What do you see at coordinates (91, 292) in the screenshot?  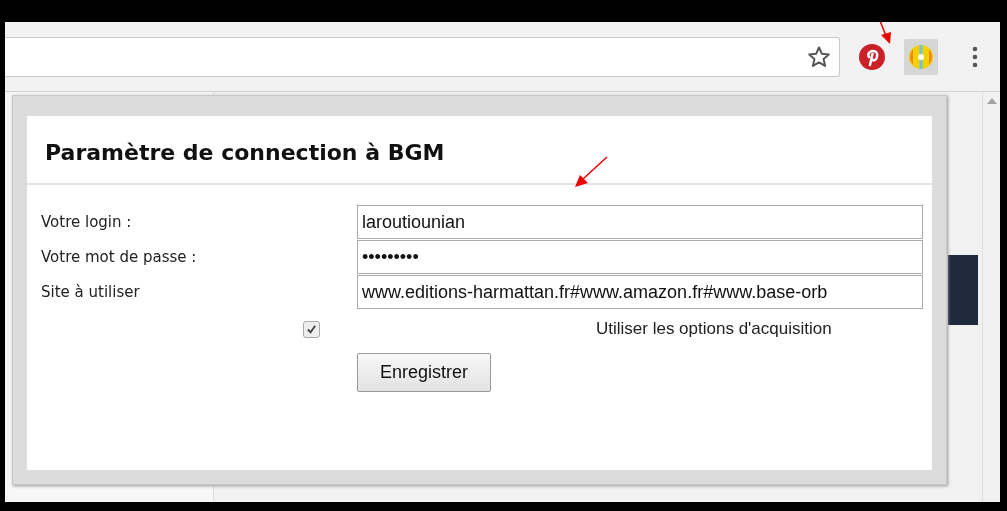 I see `field-label: Site à utiliser` at bounding box center [91, 292].